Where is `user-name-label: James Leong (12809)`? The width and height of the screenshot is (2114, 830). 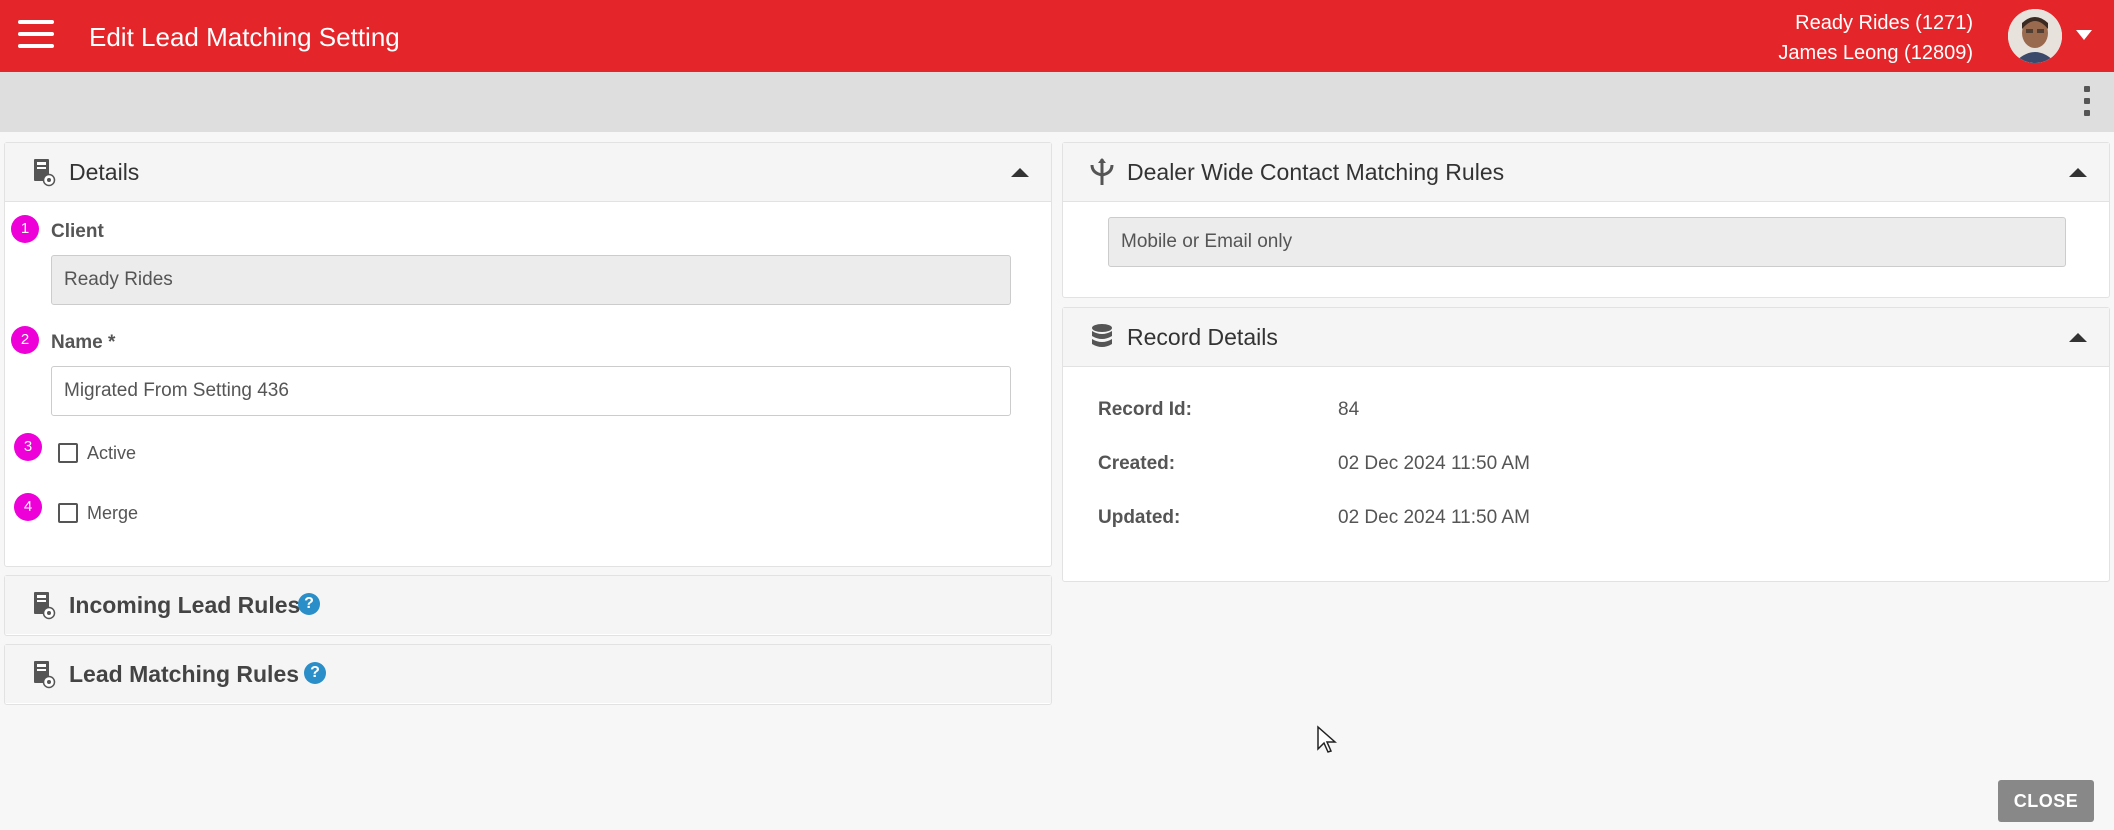 user-name-label: James Leong (12809) is located at coordinates (1875, 53).